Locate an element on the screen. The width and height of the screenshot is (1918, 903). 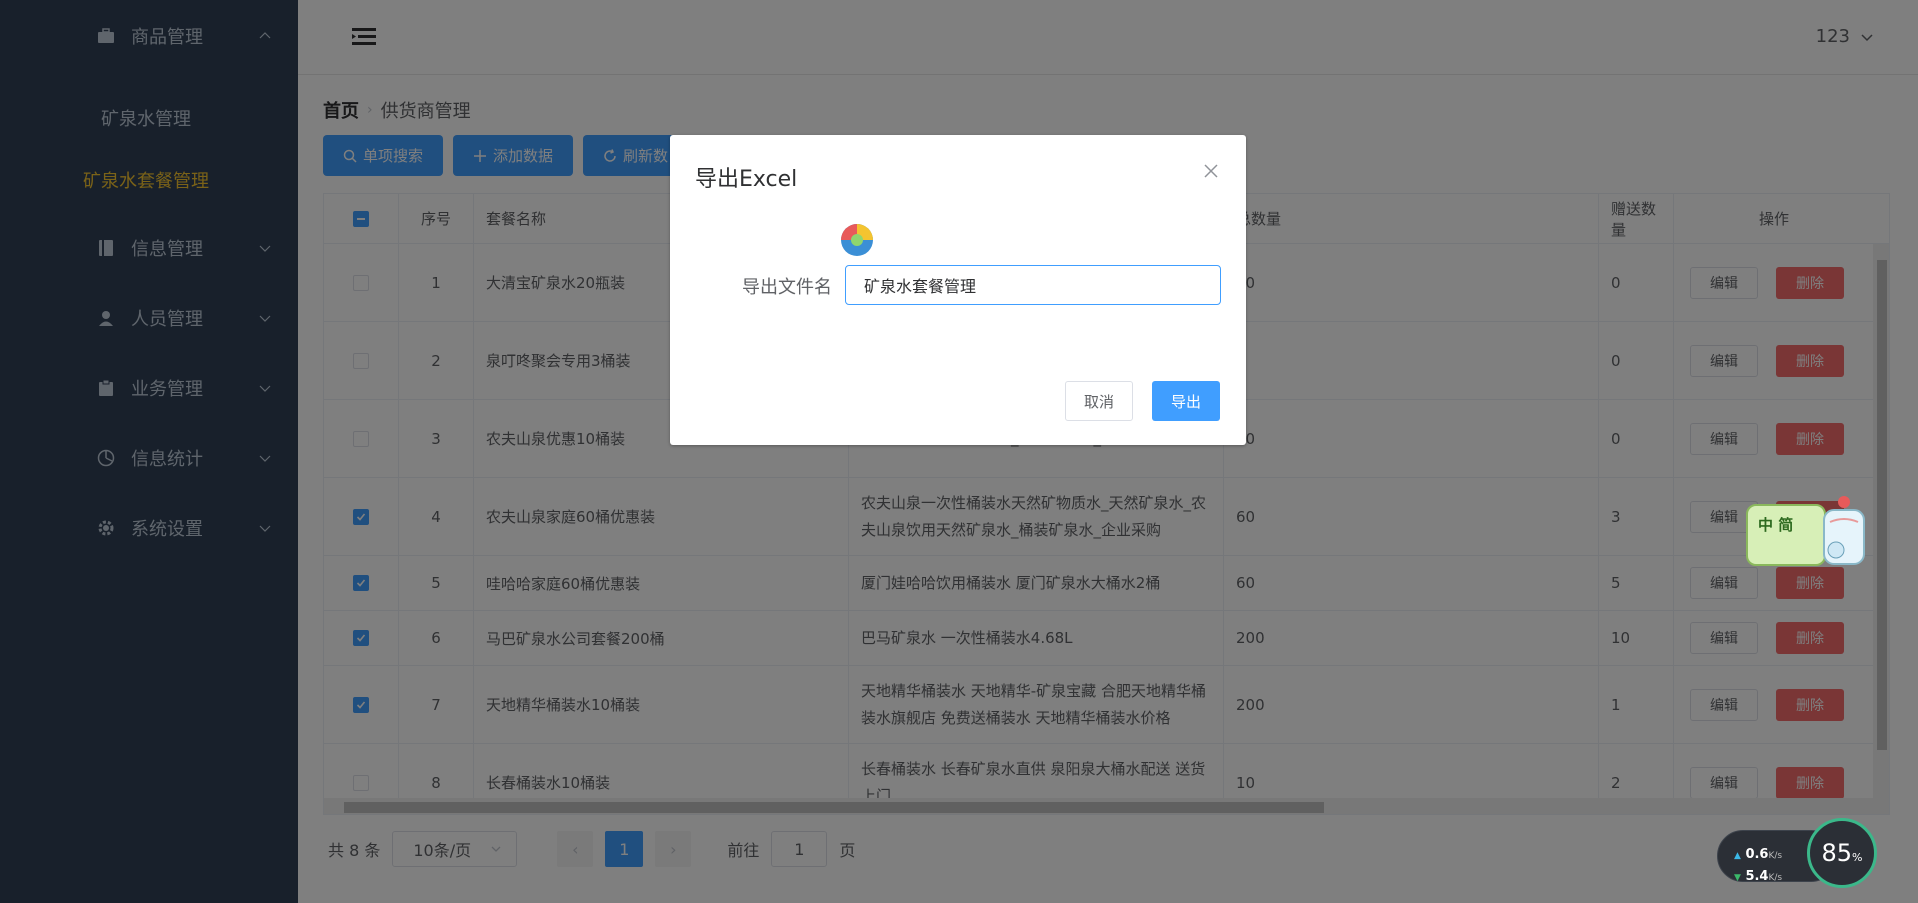
arrow-down-icon: ▼ is located at coordinates (1737, 878).